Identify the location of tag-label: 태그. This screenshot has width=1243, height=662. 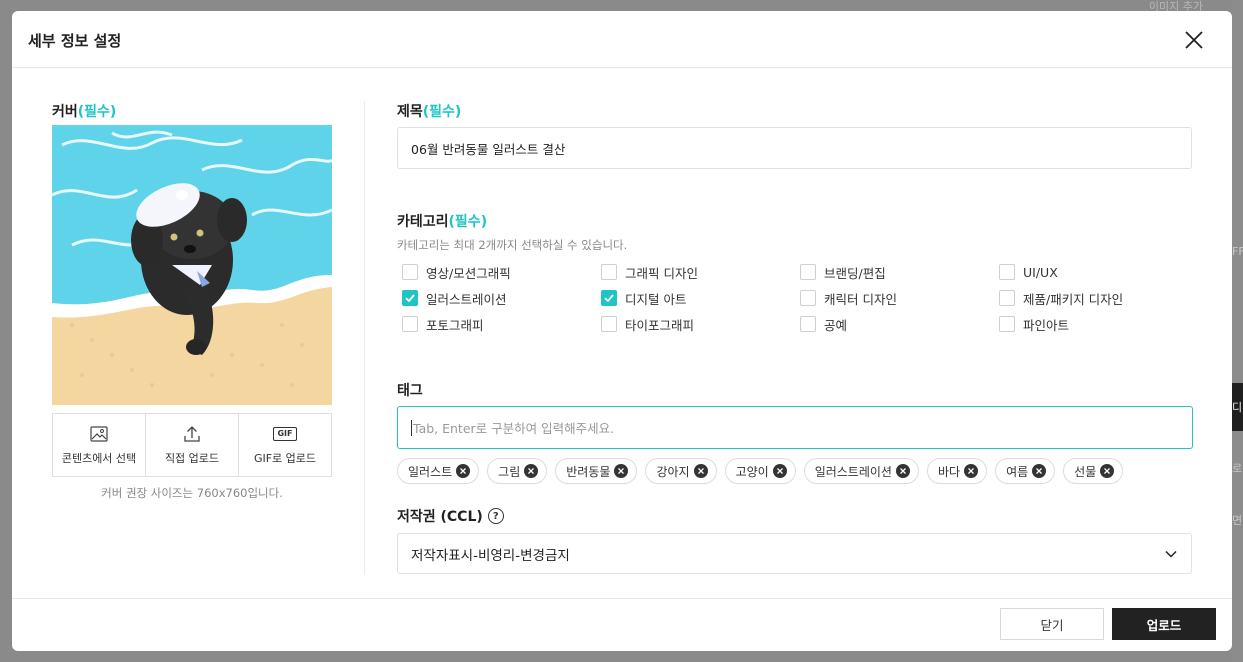
(410, 391).